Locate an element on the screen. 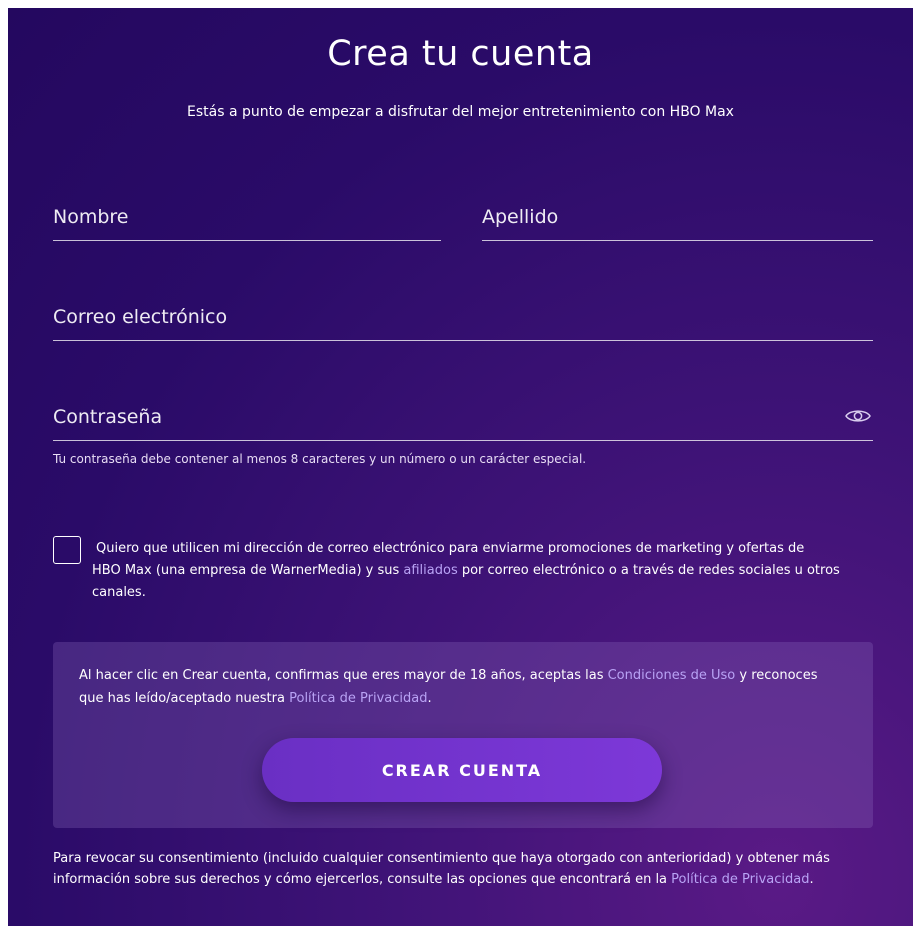 Image resolution: width=913 pixels, height=929 pixels. first-name-input is located at coordinates (247, 217).